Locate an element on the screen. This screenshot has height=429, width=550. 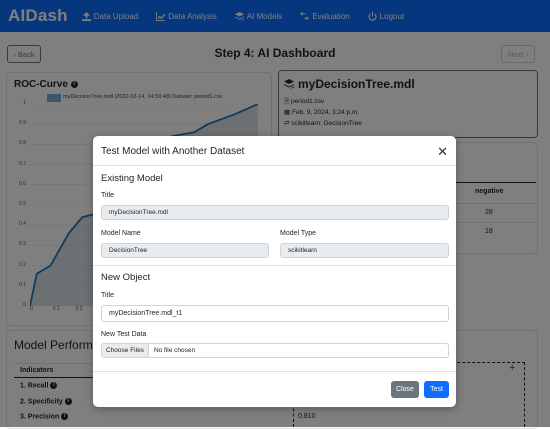
model-name-field: DecisionTree is located at coordinates (185, 250).